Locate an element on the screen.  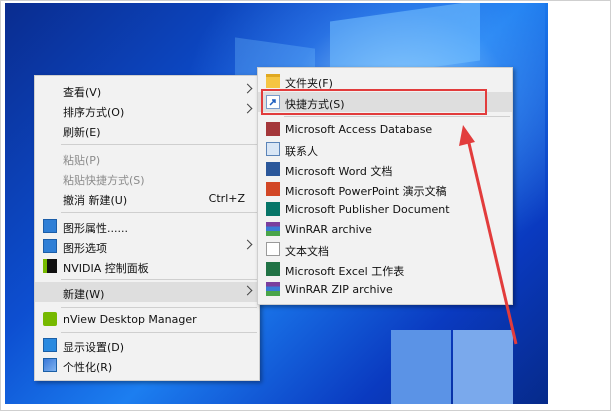
annotation-arrow is located at coordinates (488, 235).